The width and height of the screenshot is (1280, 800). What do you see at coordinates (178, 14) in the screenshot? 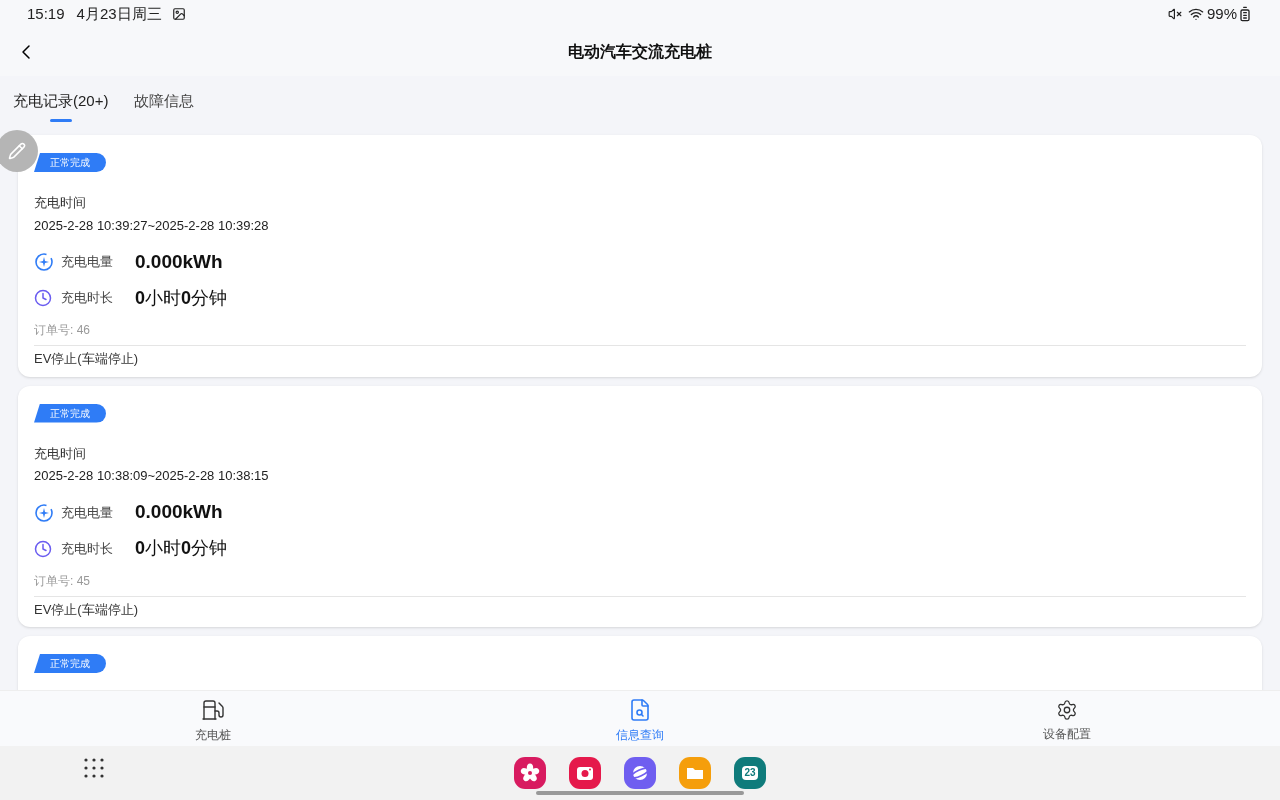
I see `gallery-notification-icon` at bounding box center [178, 14].